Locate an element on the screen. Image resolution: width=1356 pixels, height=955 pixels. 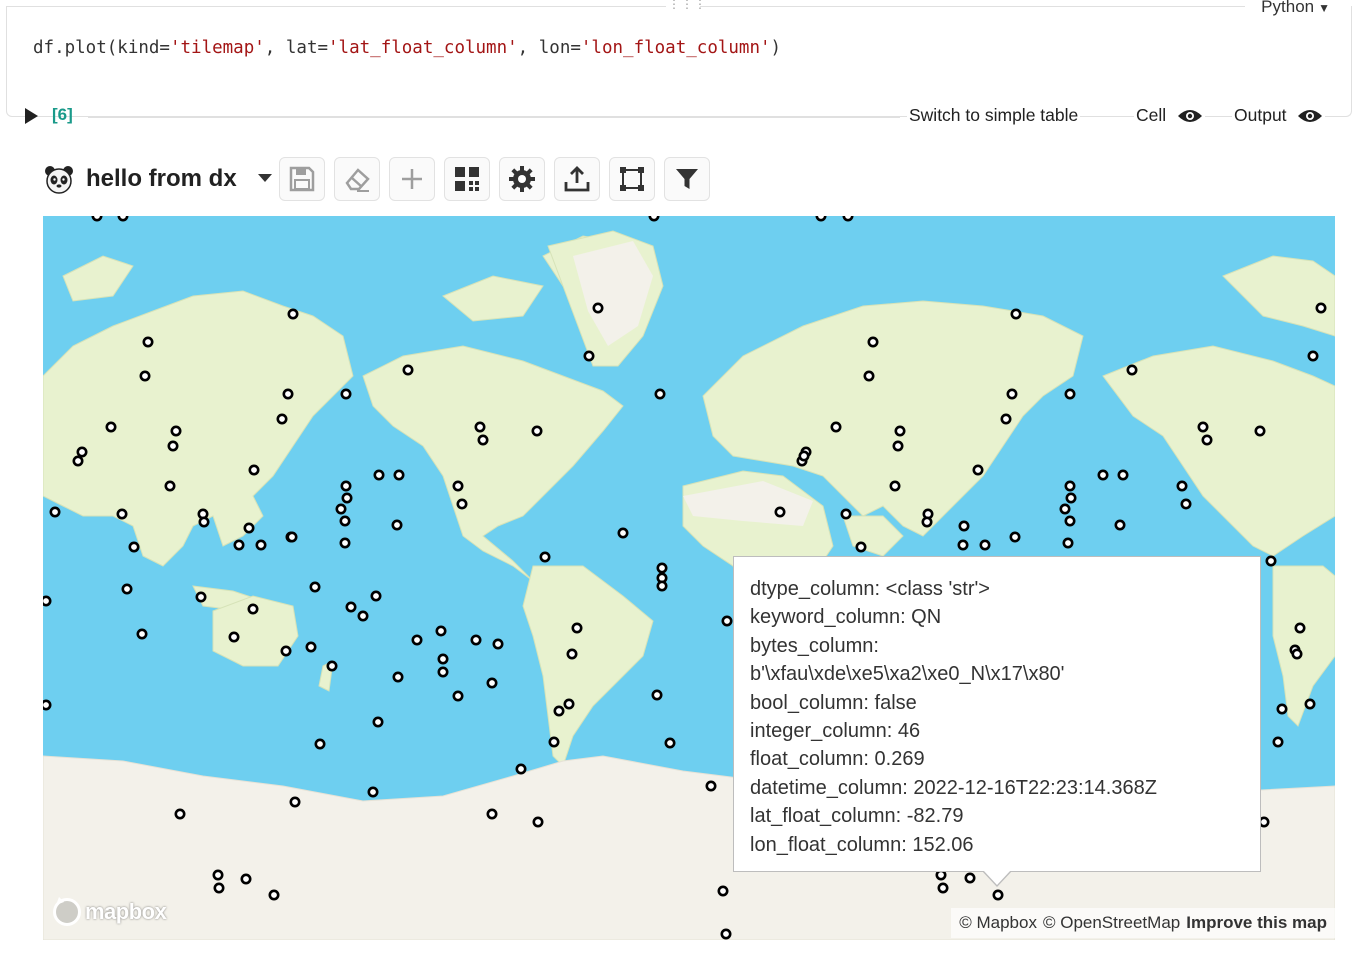
chevron-down-icon is located at coordinates (265, 178).